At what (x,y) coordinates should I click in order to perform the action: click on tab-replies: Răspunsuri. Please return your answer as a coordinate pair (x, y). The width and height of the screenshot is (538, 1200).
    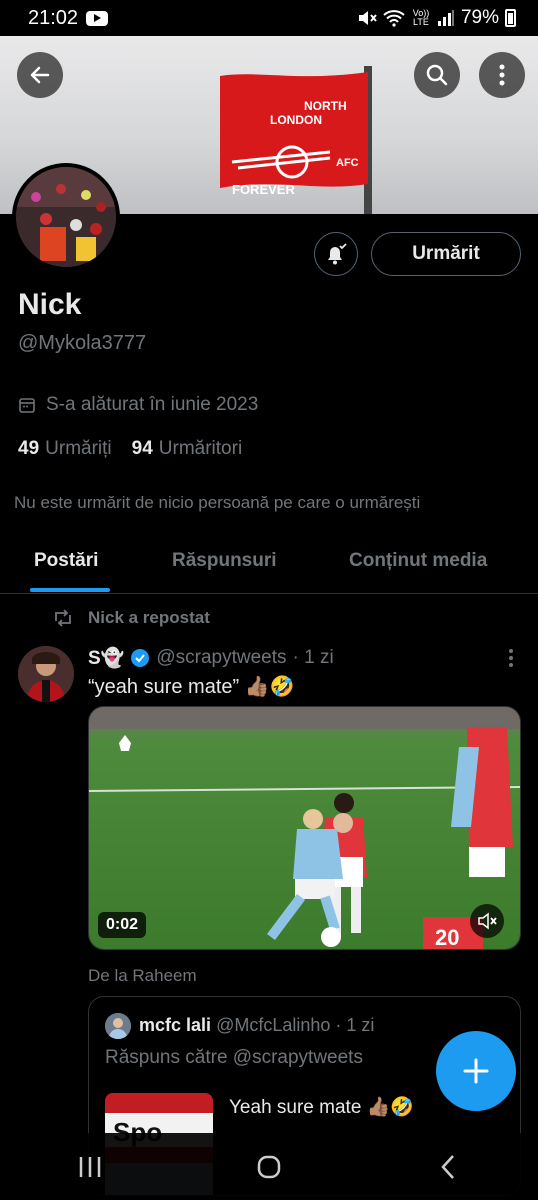
    Looking at the image, I should click on (224, 561).